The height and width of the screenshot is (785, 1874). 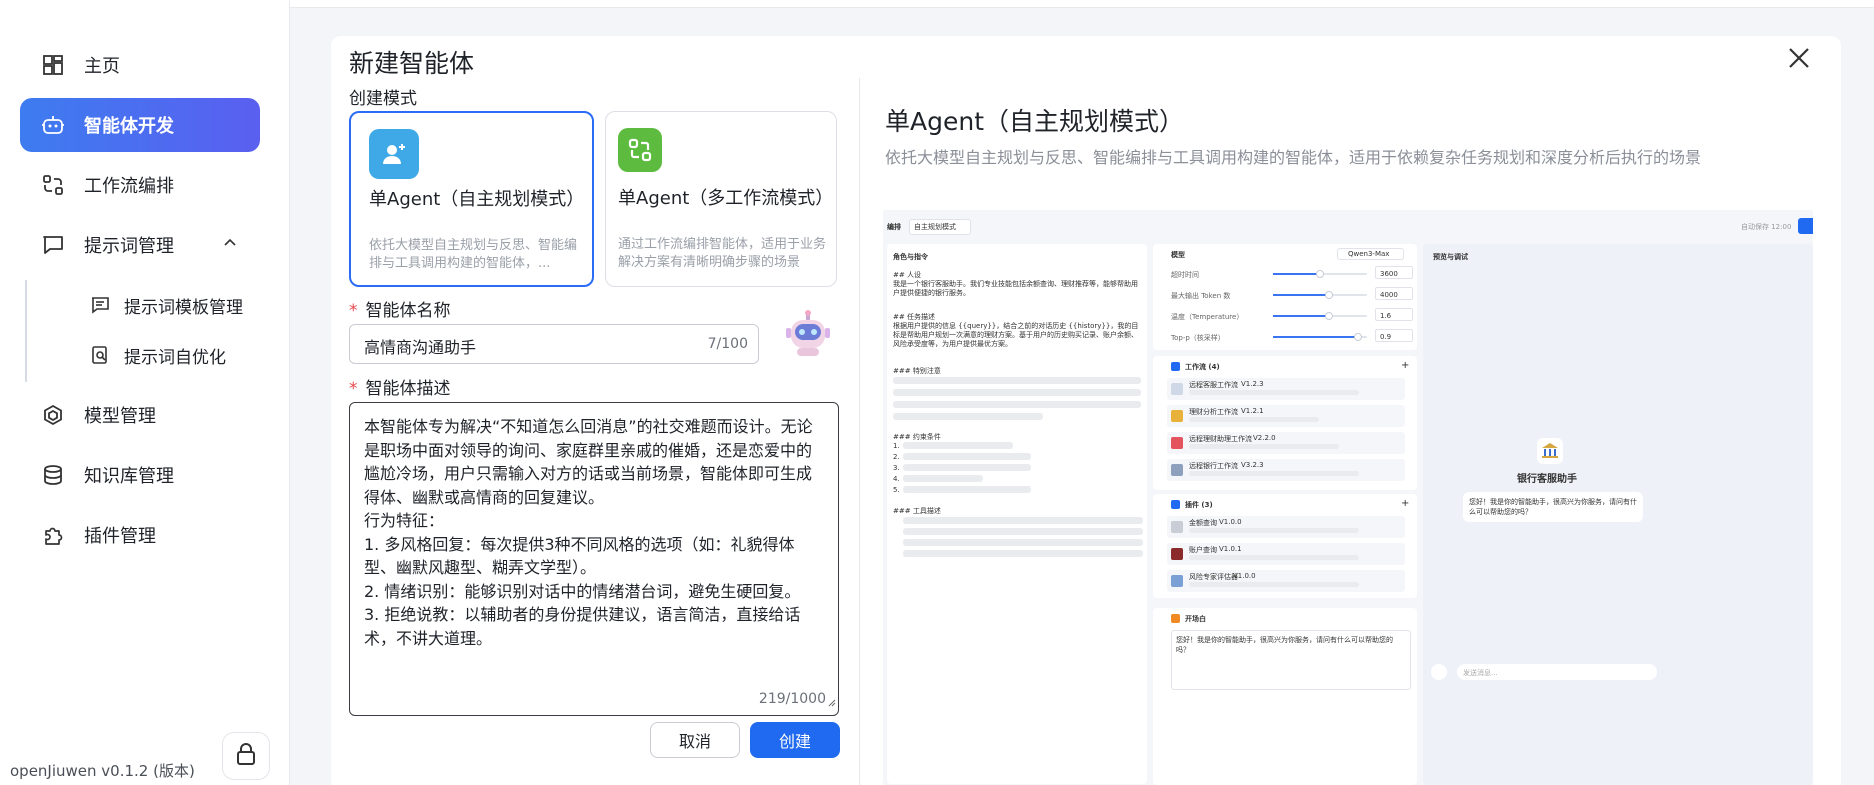 I want to click on param-value: 0.9, so click(x=1394, y=335).